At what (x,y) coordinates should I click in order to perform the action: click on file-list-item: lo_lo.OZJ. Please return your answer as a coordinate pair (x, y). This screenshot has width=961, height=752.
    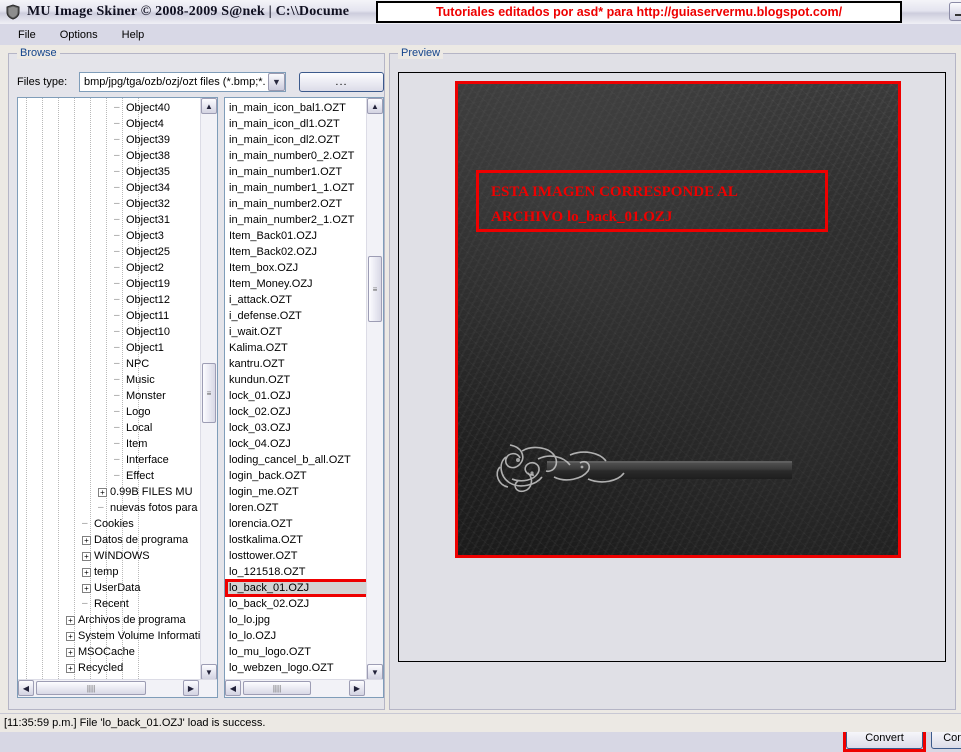
    Looking at the image, I should click on (296, 636).